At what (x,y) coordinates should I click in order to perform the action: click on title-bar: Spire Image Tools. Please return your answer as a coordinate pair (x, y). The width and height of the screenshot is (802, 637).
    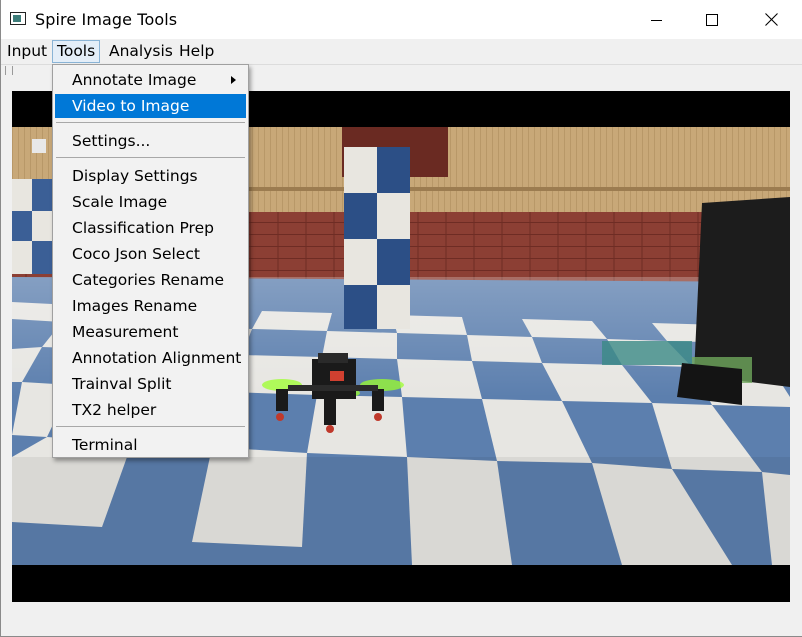
    Looking at the image, I should click on (401, 19).